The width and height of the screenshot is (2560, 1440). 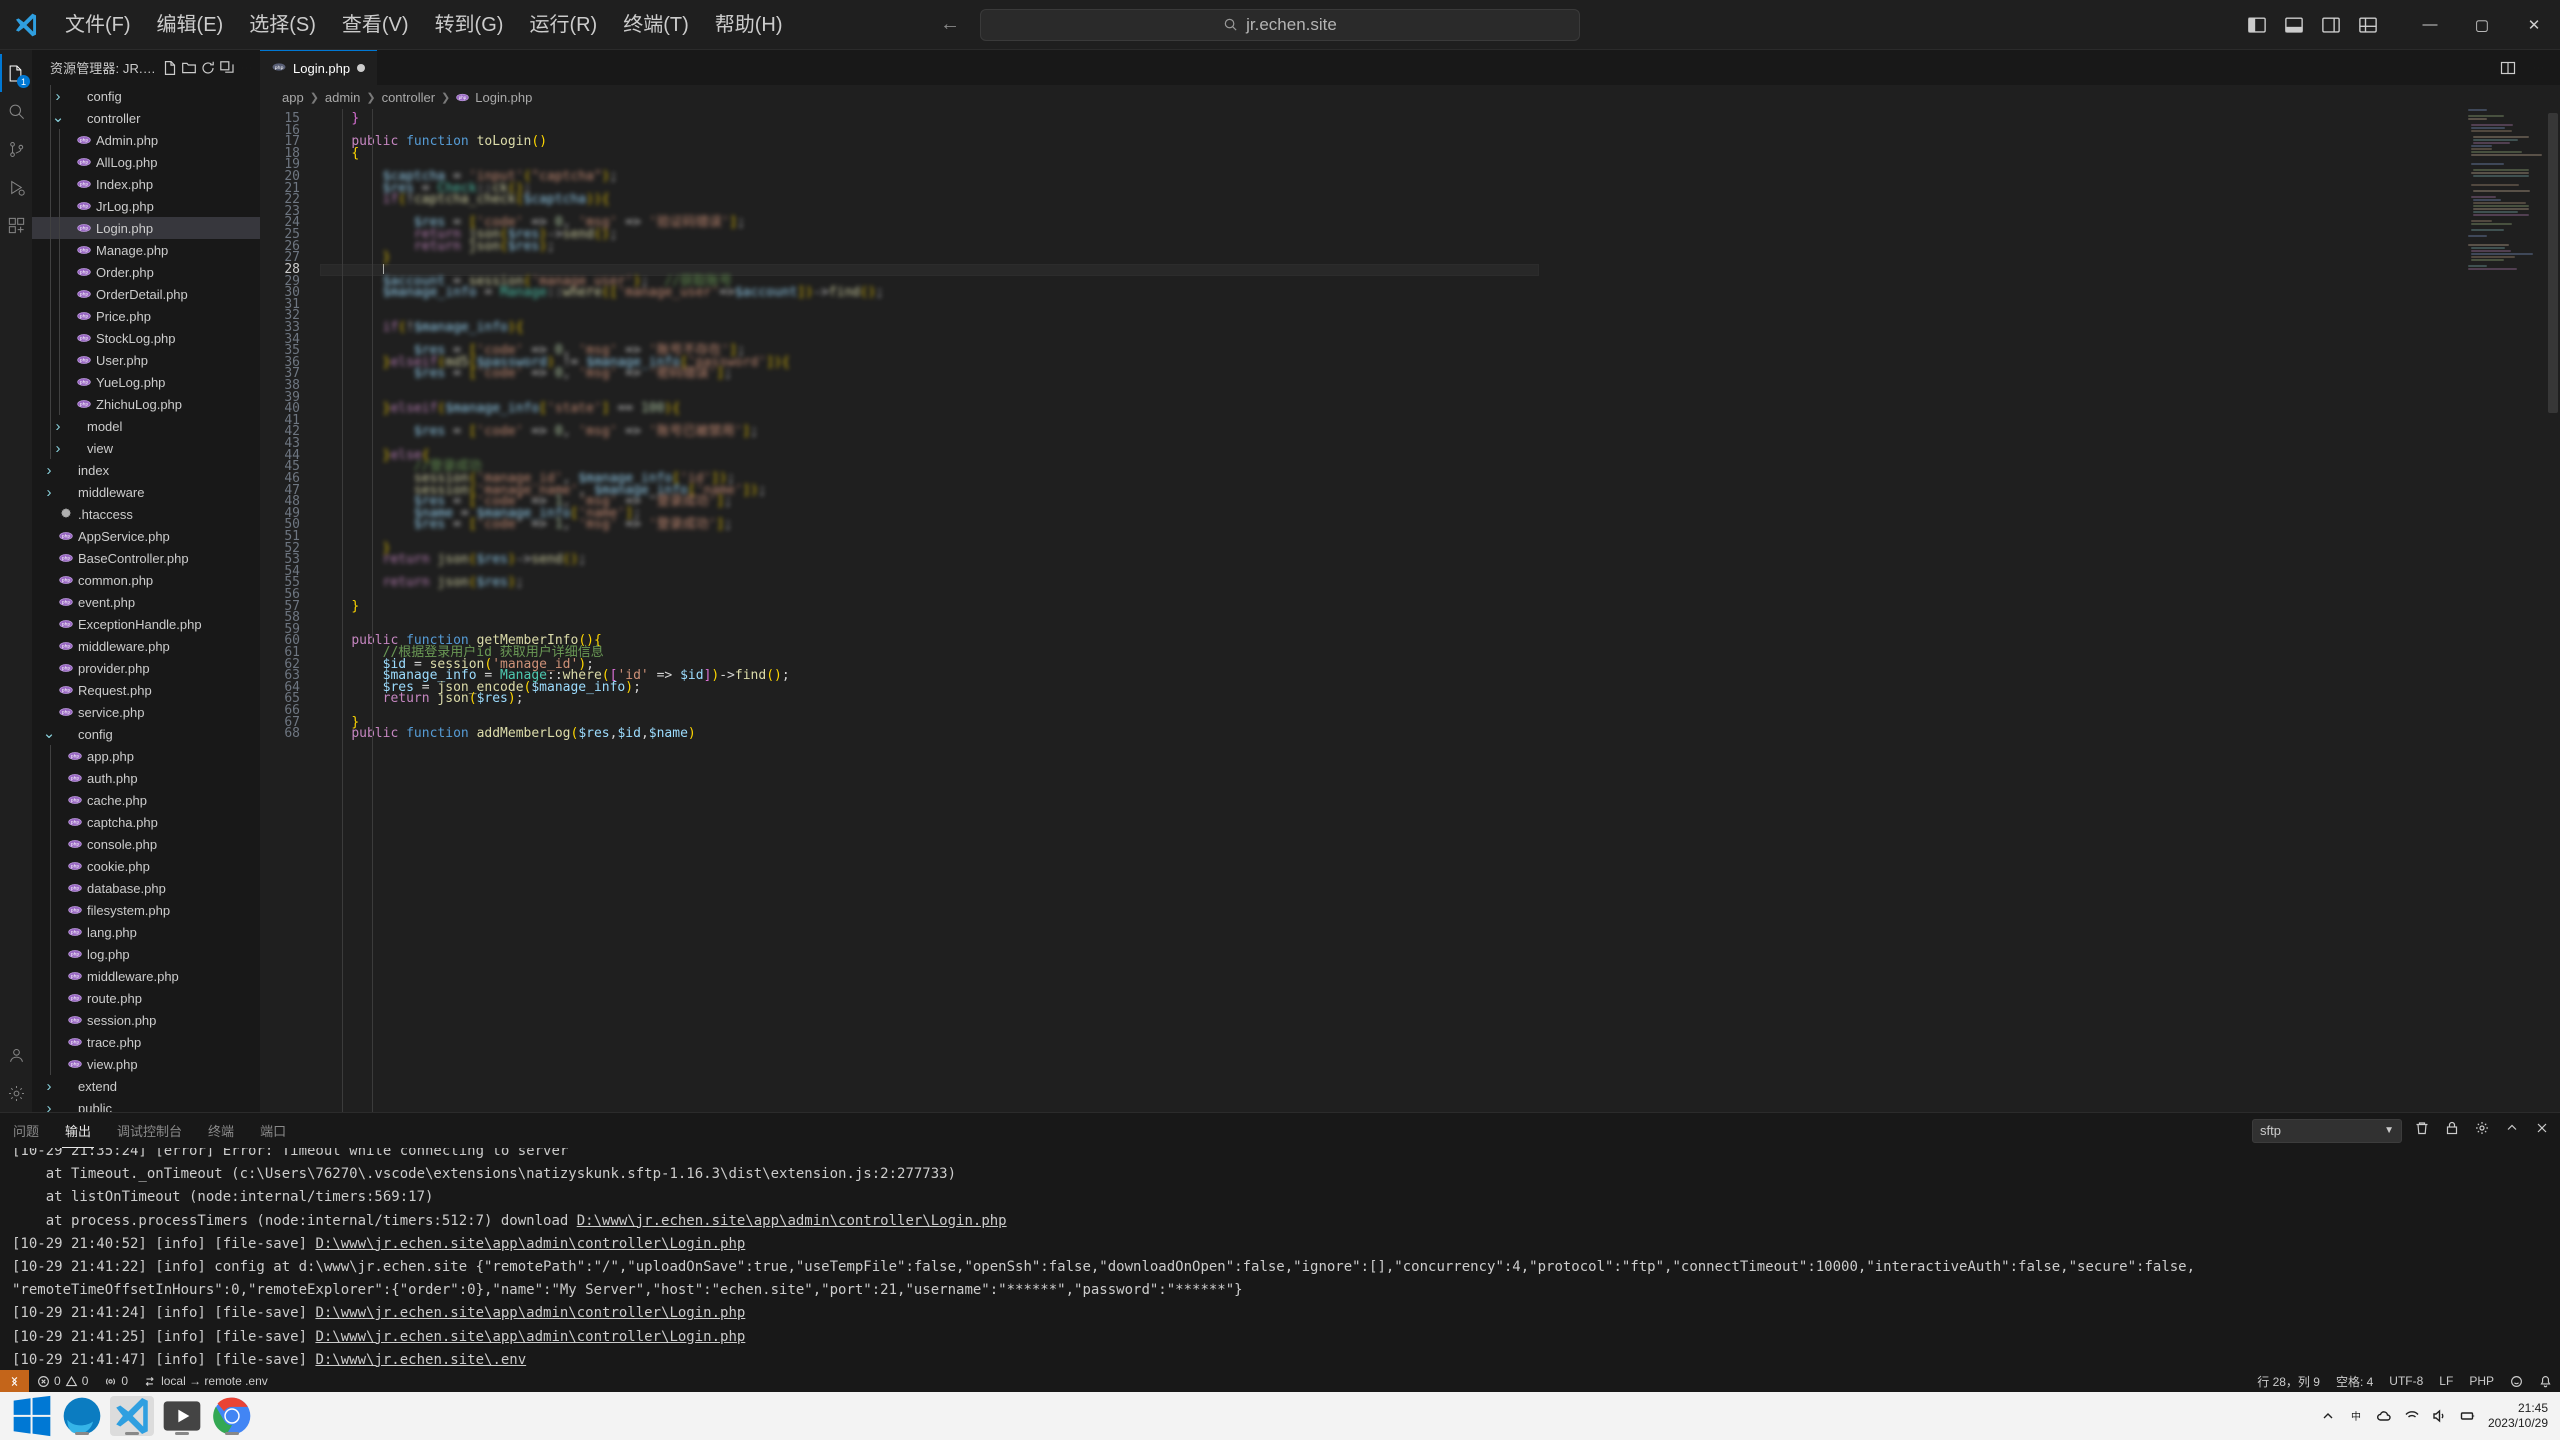 What do you see at coordinates (2327, 1130) in the screenshot?
I see `output-channel-select: sftp ▼` at bounding box center [2327, 1130].